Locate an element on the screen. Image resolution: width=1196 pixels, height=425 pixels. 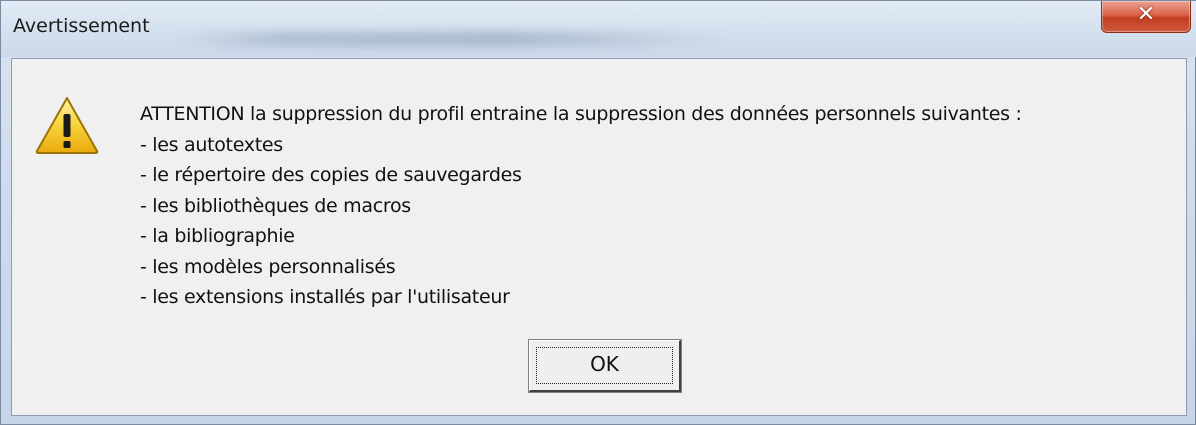
message-line-item: - les modèles personnalisés is located at coordinates (268, 266).